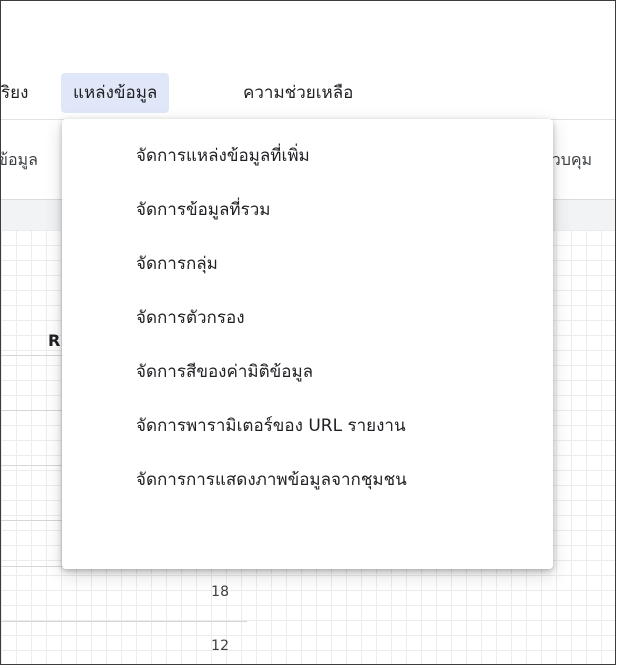 This screenshot has height=666, width=617. I want to click on table-row-divider, so click(124, 621).